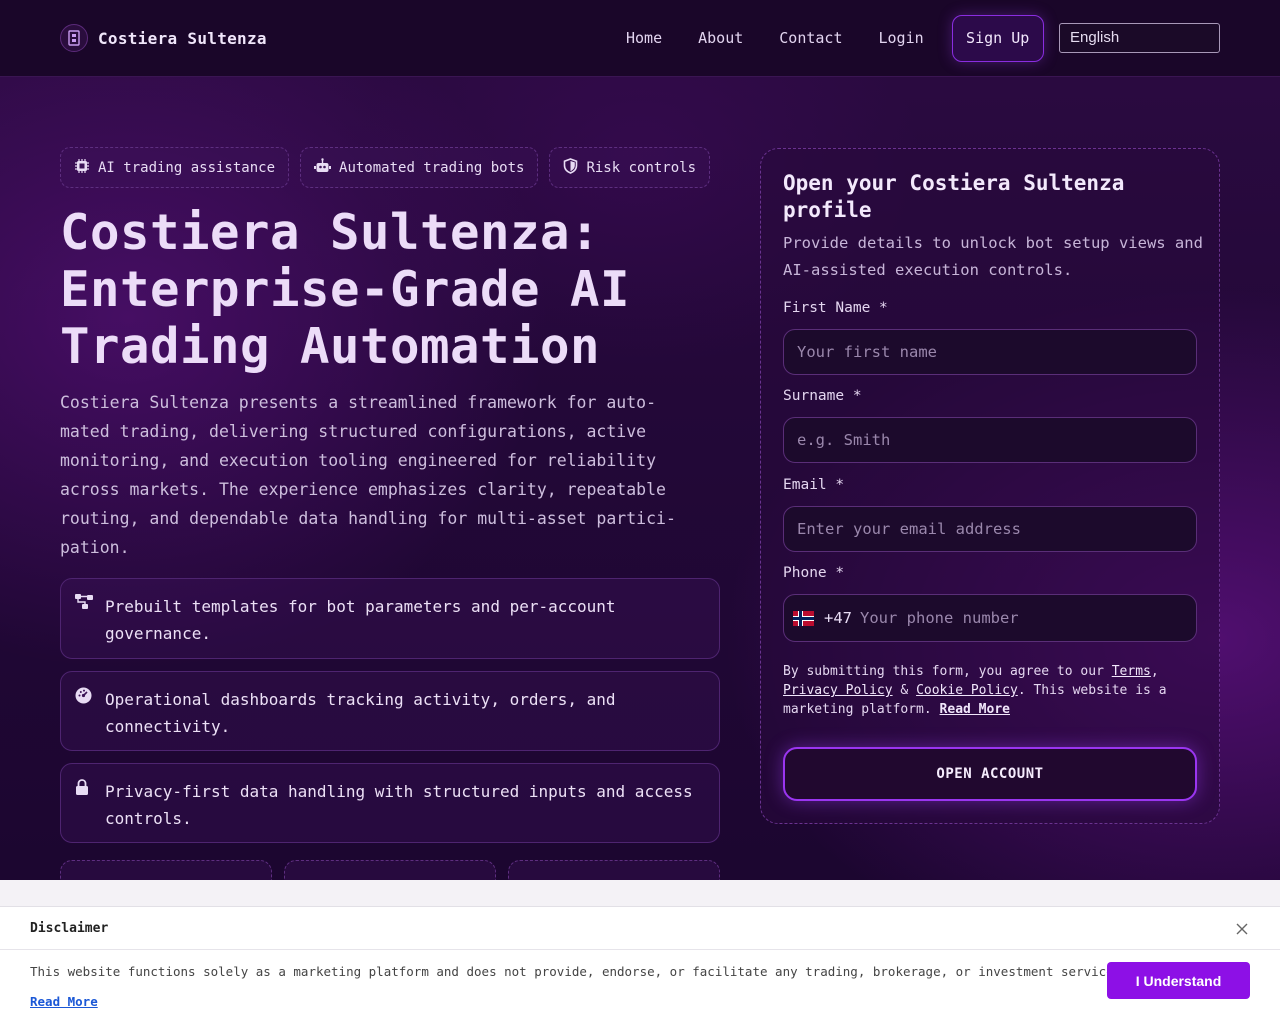 This screenshot has width=1280, height=1024. What do you see at coordinates (644, 38) in the screenshot?
I see `nav-home-link: Home` at bounding box center [644, 38].